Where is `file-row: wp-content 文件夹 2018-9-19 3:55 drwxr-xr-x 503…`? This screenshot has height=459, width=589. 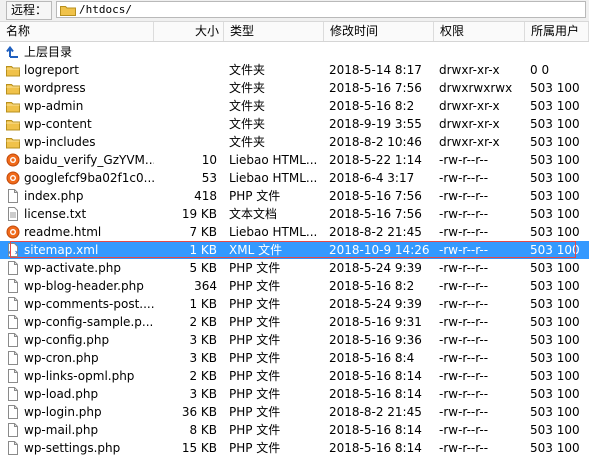 file-row: wp-content 文件夹 2018-9-19 3:55 drwxr-xr-x 503… is located at coordinates (294, 124).